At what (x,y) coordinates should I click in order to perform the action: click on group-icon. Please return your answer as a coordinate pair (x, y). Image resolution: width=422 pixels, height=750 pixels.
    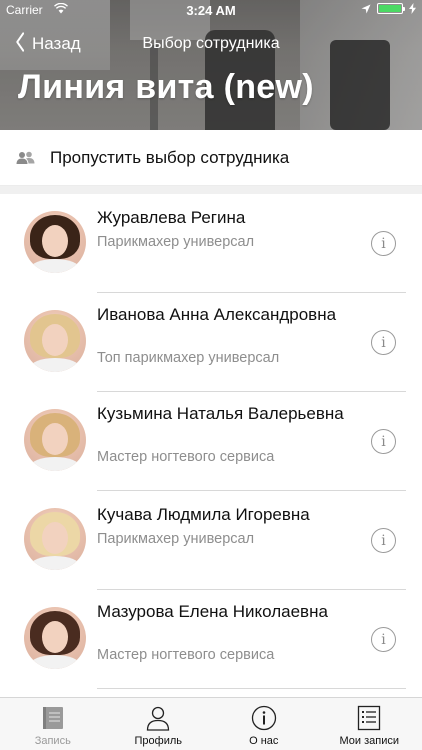
    Looking at the image, I should click on (26, 158).